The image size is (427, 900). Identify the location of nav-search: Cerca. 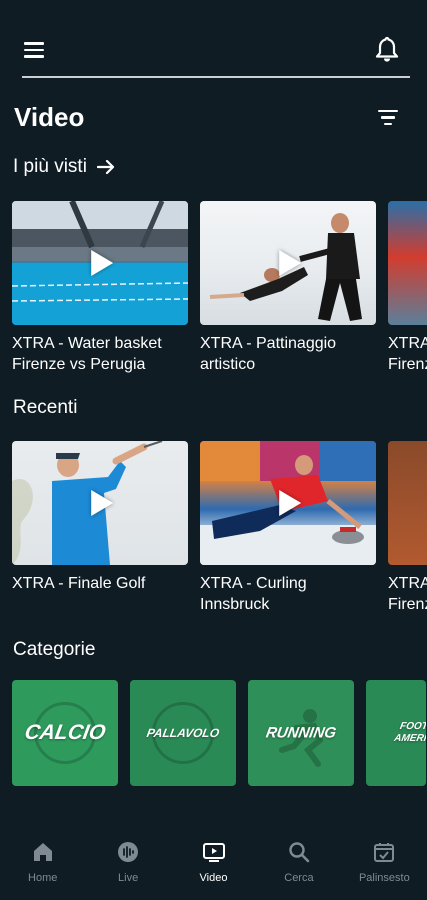
(298, 858).